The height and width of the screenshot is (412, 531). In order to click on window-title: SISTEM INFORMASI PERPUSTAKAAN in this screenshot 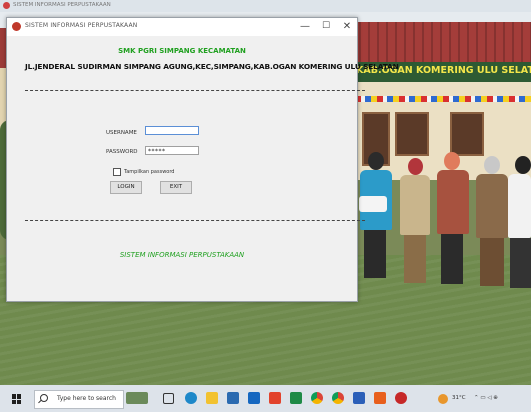, I will do `click(81, 25)`.